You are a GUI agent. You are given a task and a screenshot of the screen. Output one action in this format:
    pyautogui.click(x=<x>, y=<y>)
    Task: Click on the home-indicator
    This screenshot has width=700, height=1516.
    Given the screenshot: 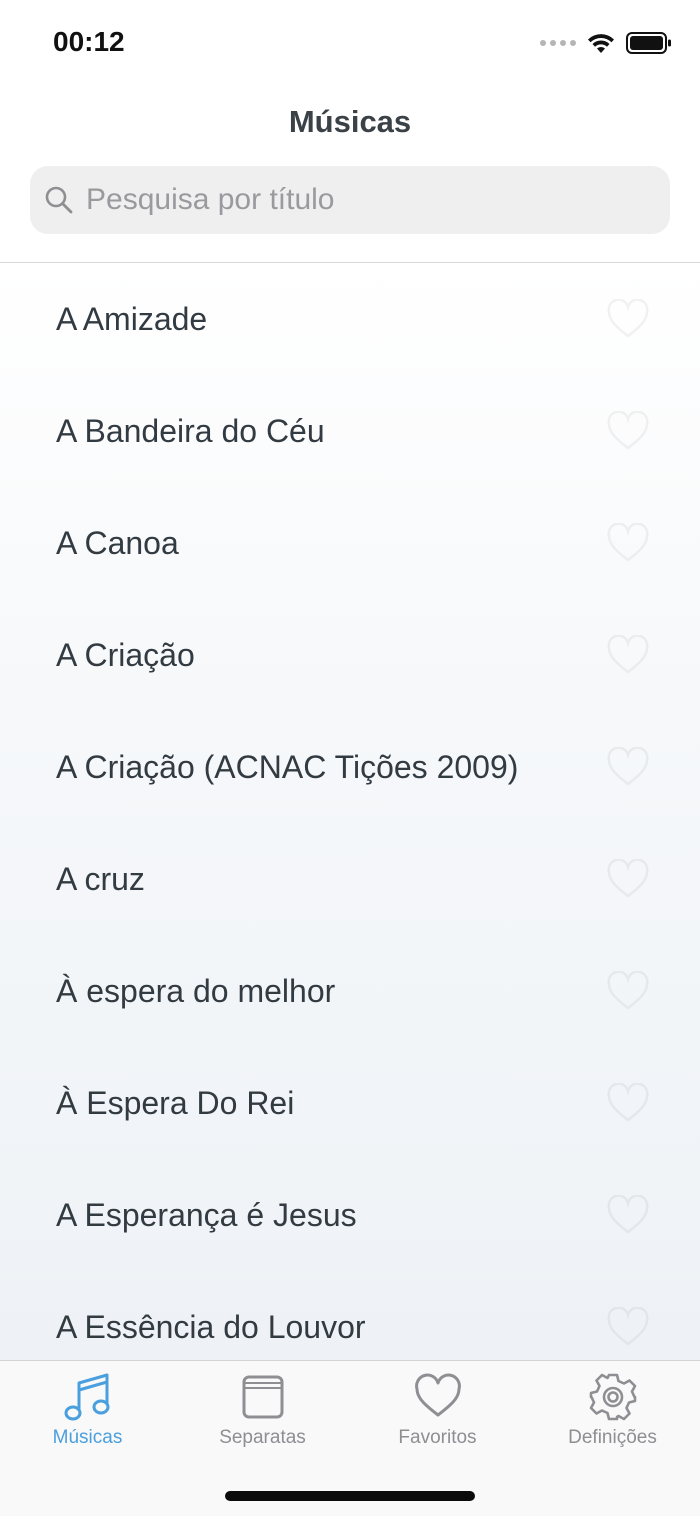 What is the action you would take?
    pyautogui.click(x=350, y=1496)
    